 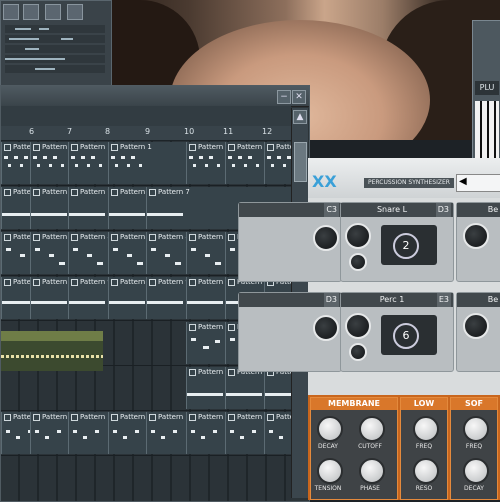 I want to click on section-title: MEMBRANE, so click(x=354, y=404).